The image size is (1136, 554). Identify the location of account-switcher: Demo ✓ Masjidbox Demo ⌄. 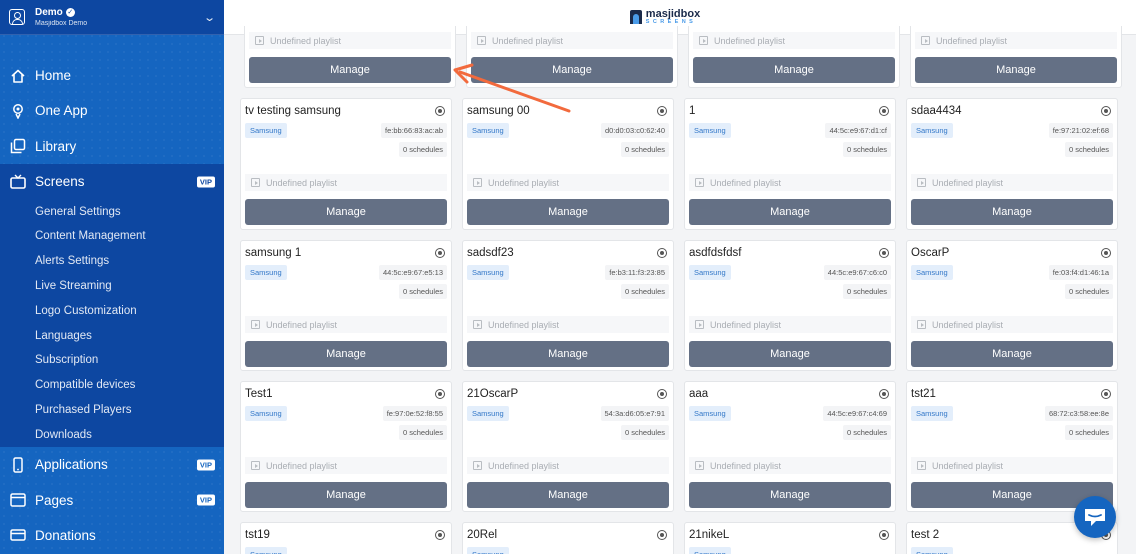
(112, 17).